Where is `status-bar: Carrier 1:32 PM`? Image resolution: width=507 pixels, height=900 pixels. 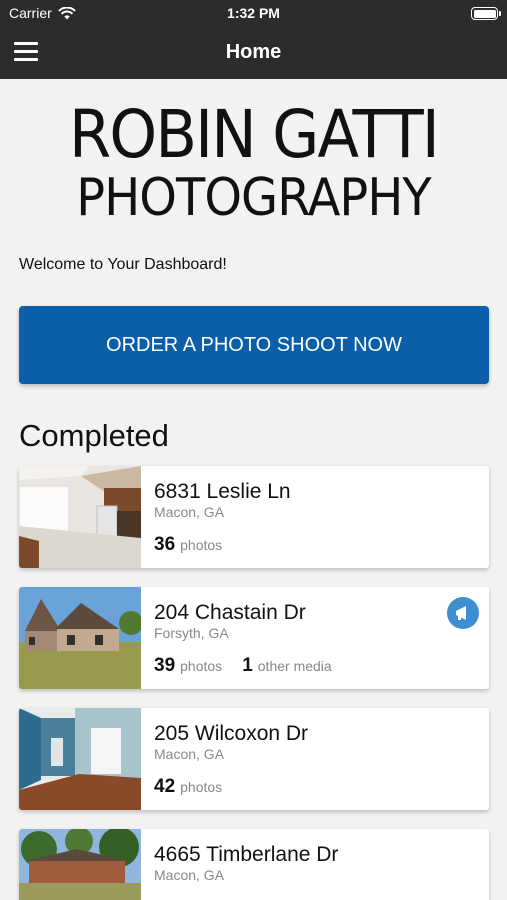
status-bar: Carrier 1:32 PM is located at coordinates (253, 13).